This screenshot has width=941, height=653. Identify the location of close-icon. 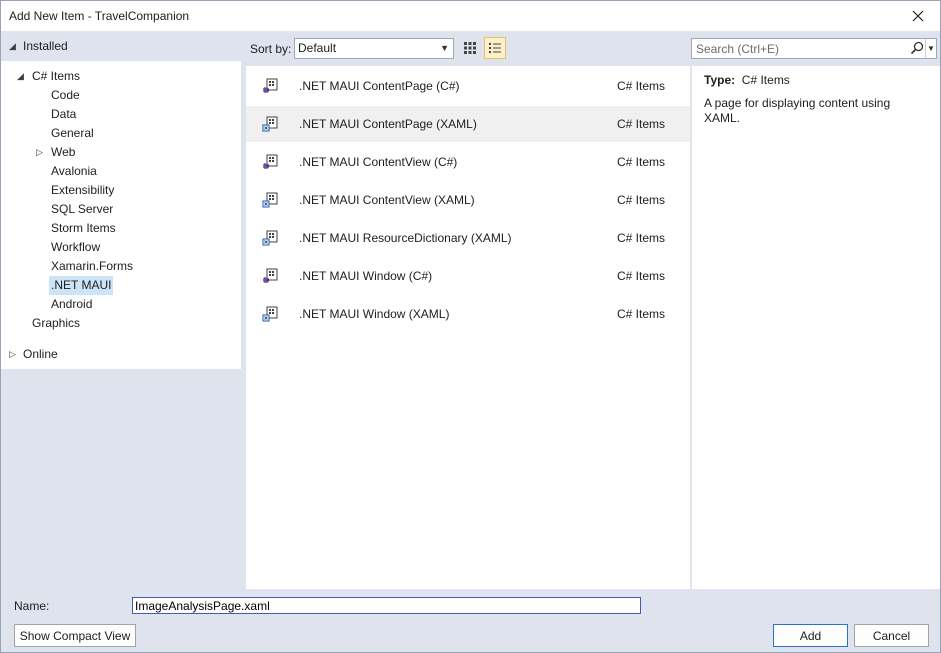
(918, 16).